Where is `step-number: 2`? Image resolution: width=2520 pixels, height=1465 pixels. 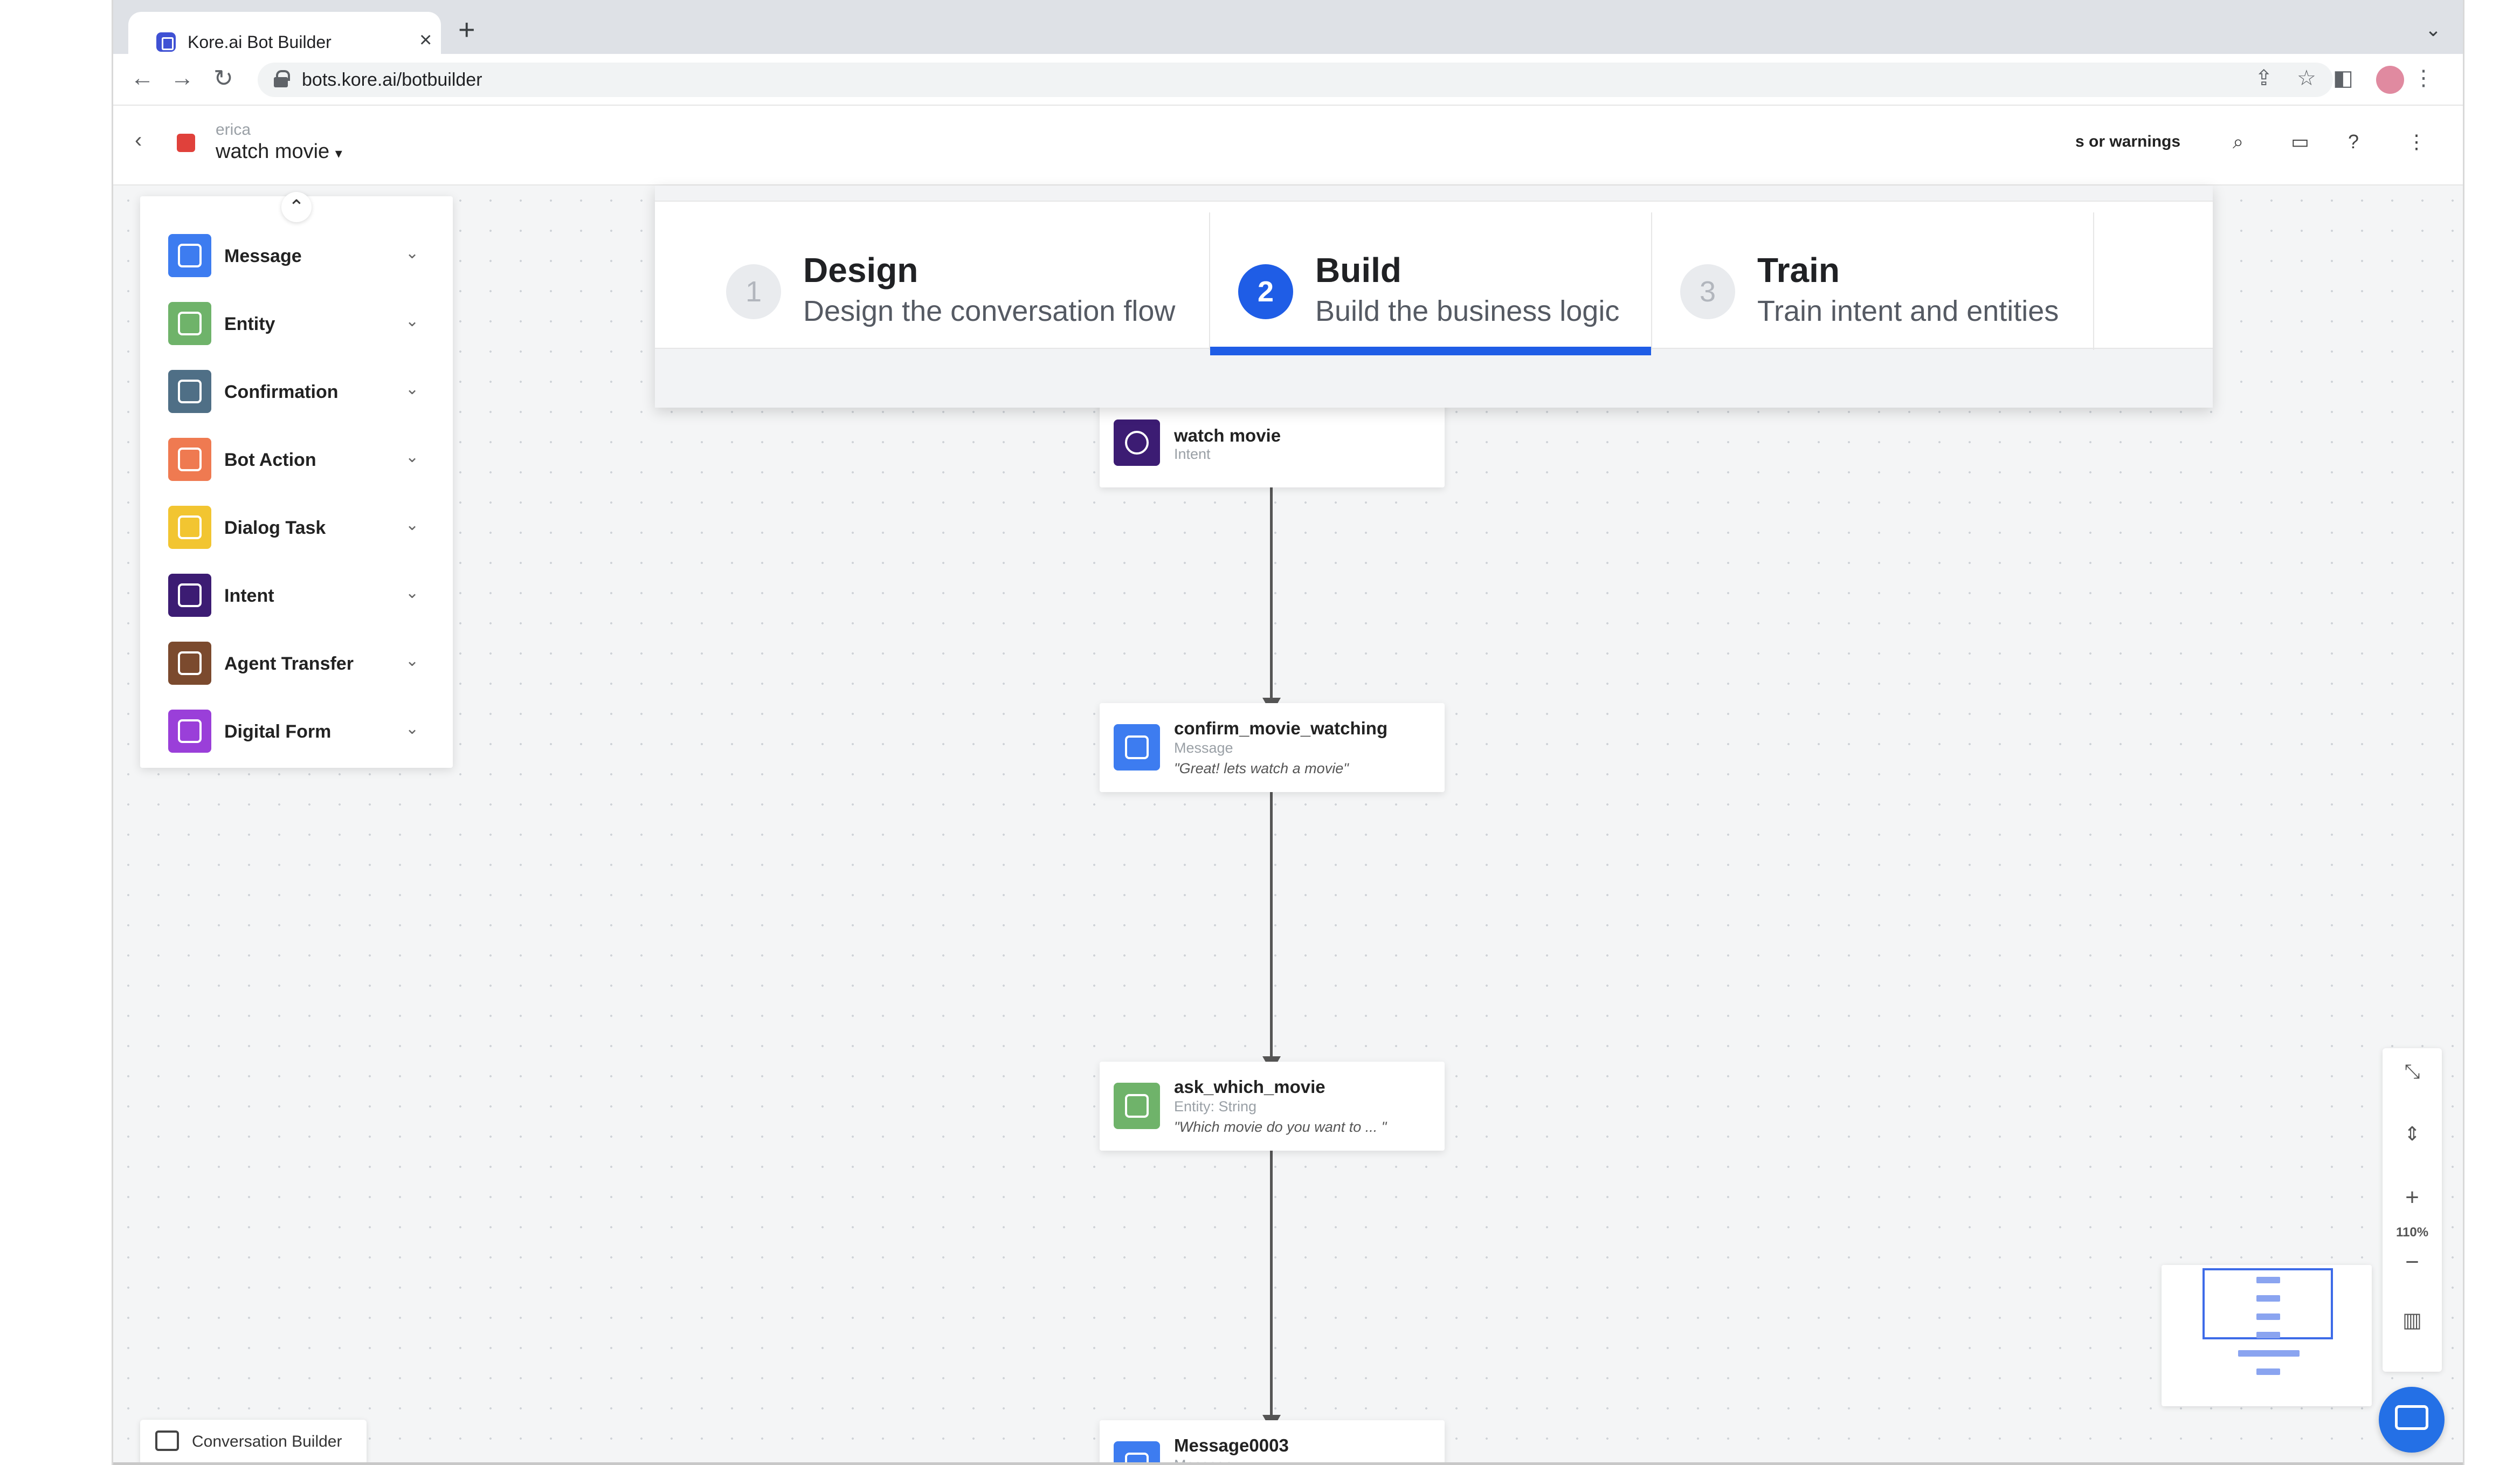
step-number: 2 is located at coordinates (1266, 291).